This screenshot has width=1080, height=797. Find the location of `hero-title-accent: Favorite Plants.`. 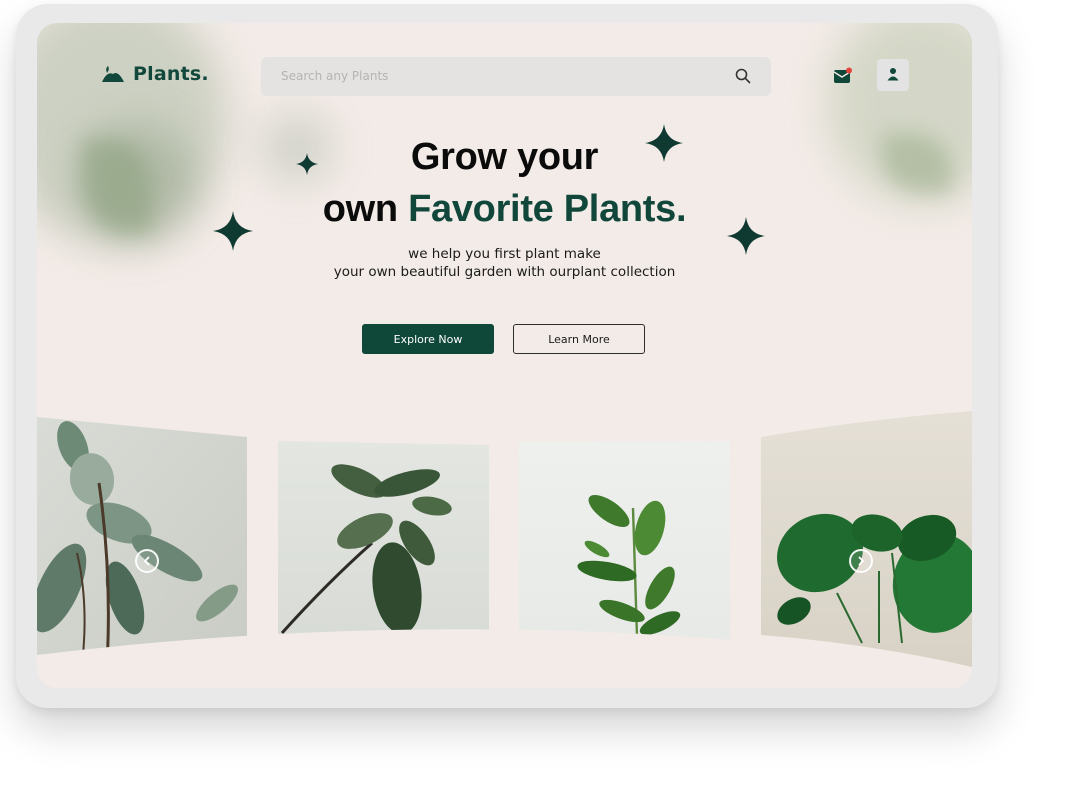

hero-title-accent: Favorite Plants. is located at coordinates (547, 209).